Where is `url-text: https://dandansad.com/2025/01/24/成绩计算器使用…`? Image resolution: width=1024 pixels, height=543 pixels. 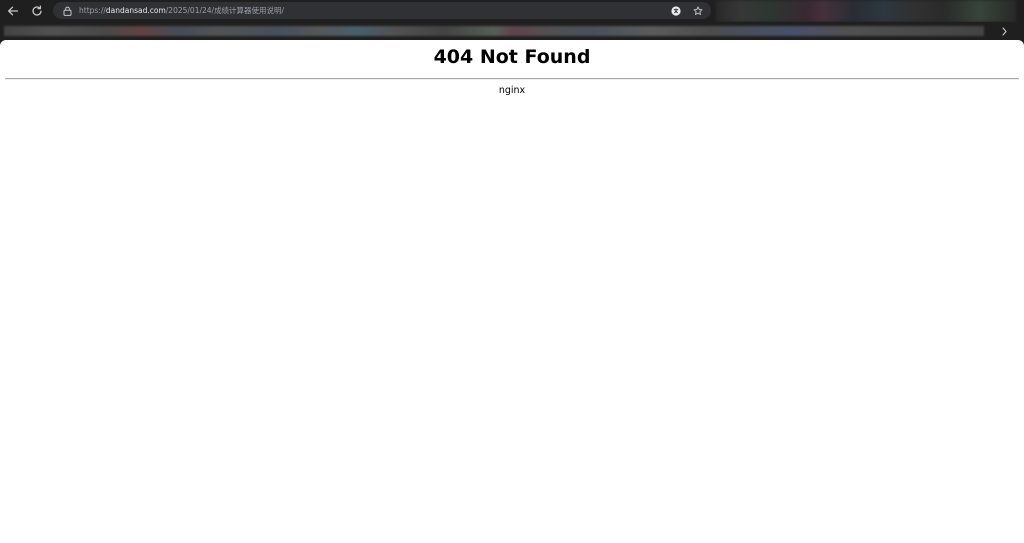
url-text: https://dandansad.com/2025/01/24/成绩计算器使用… is located at coordinates (181, 10).